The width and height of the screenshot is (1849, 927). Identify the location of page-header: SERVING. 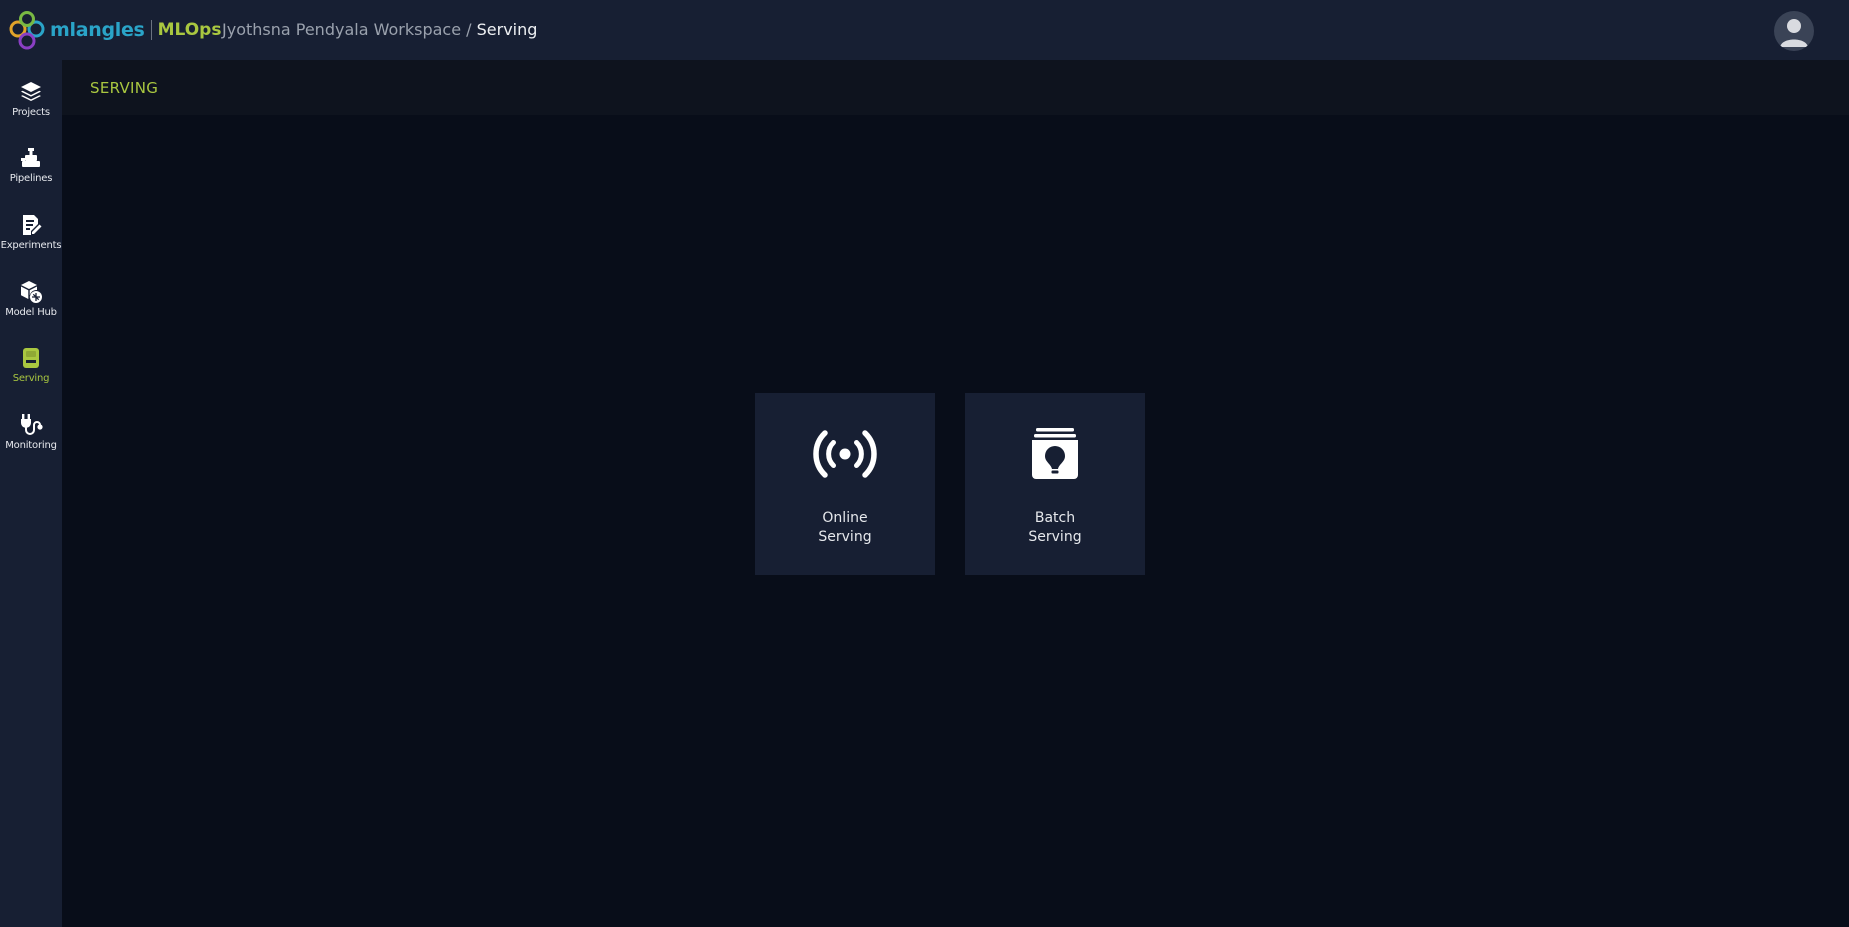
(955, 87).